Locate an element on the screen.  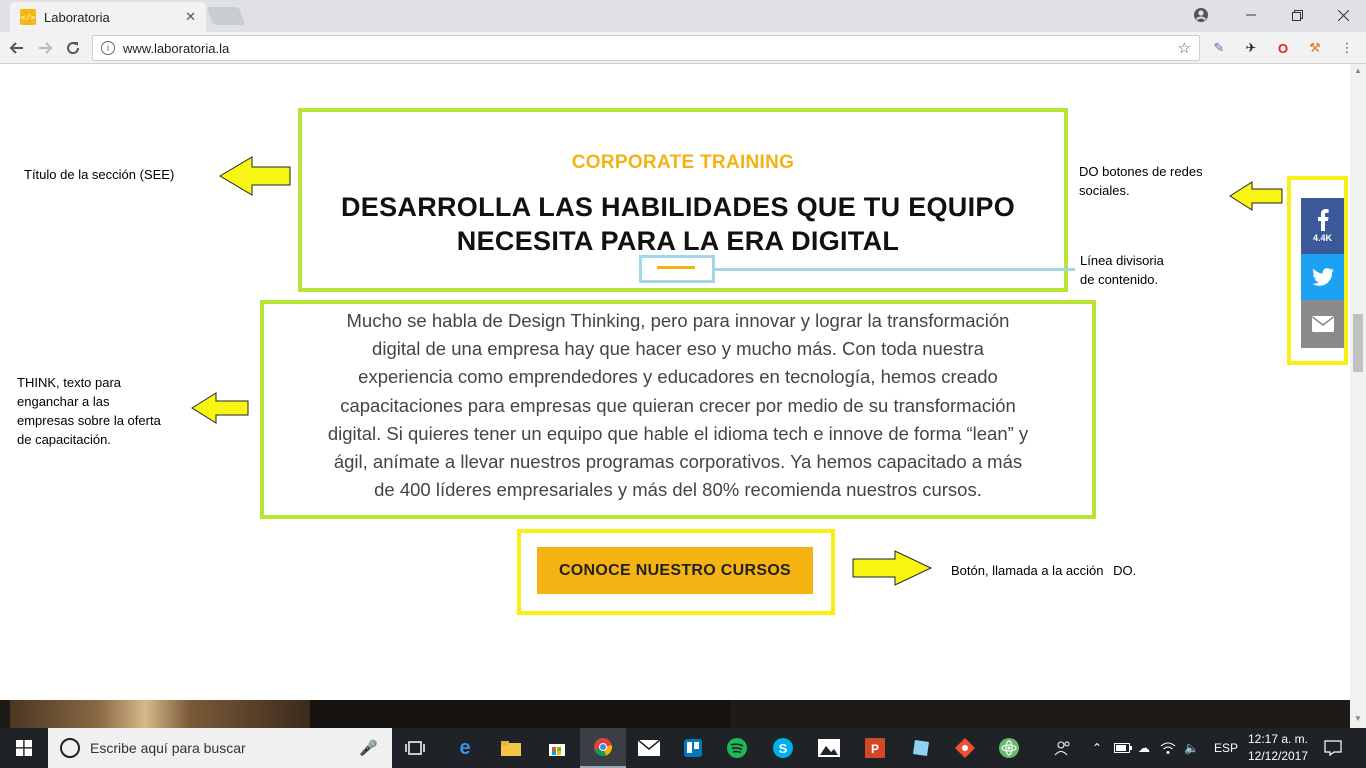
trello-icon is located at coordinates (693, 748).